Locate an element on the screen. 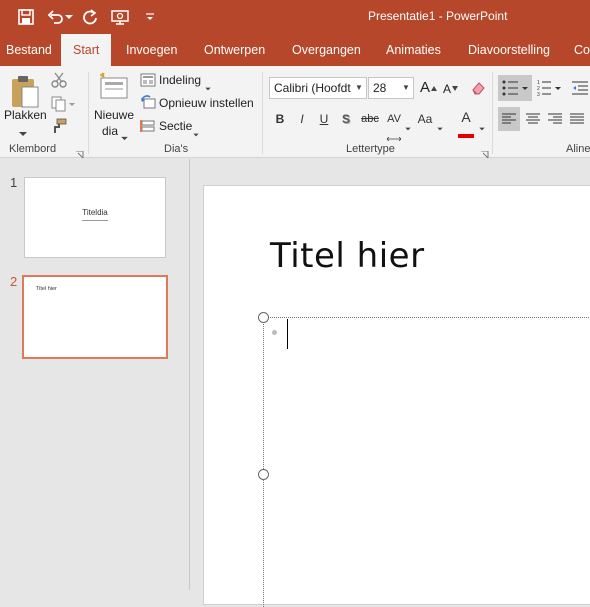 The width and height of the screenshot is (590, 607). title-bar: Presentatie1 - PowerPoint is located at coordinates (295, 17).